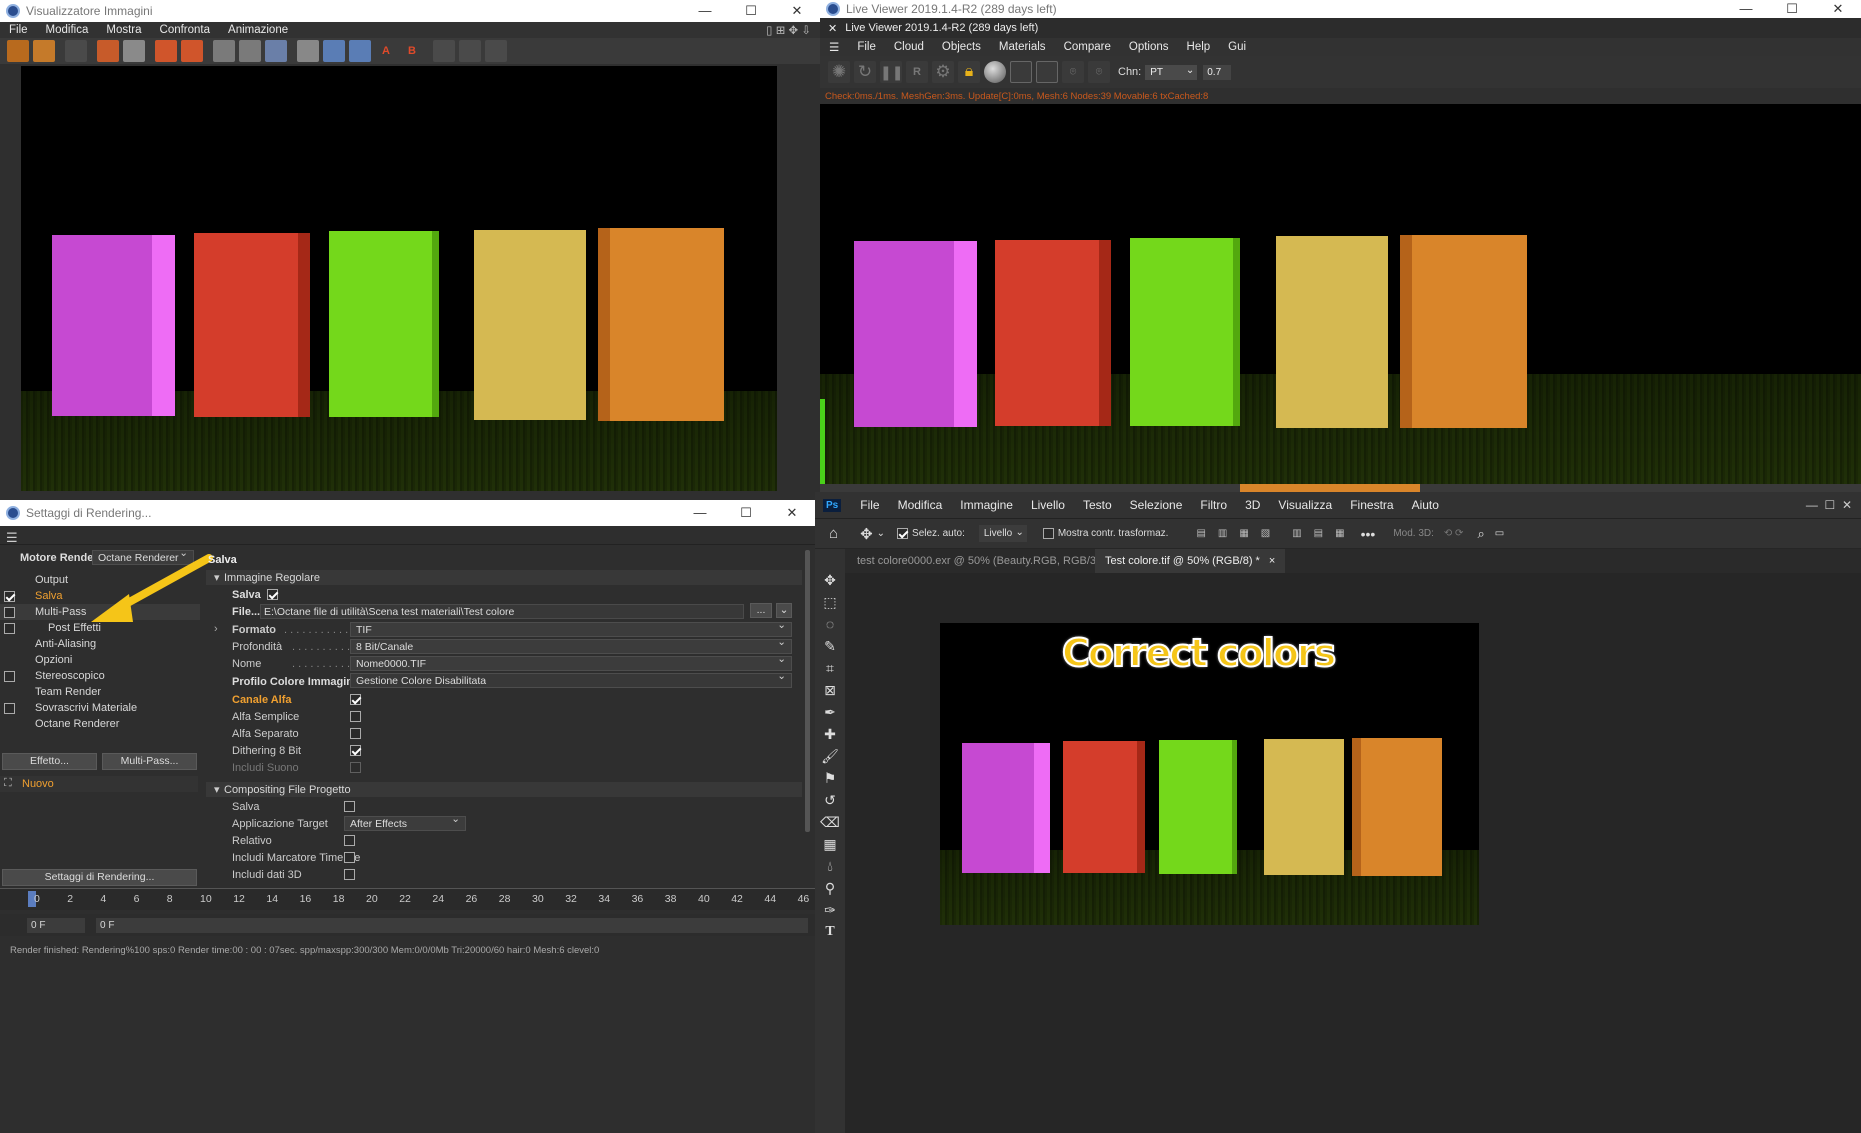 The height and width of the screenshot is (1133, 1861). I want to click on menu-help: Help, so click(1199, 47).